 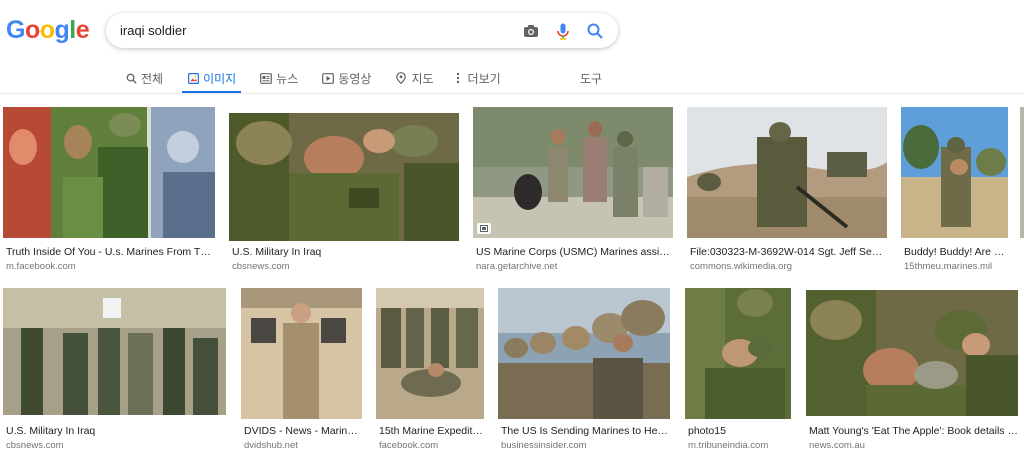 I want to click on tab-all: 전체, so click(x=144, y=78).